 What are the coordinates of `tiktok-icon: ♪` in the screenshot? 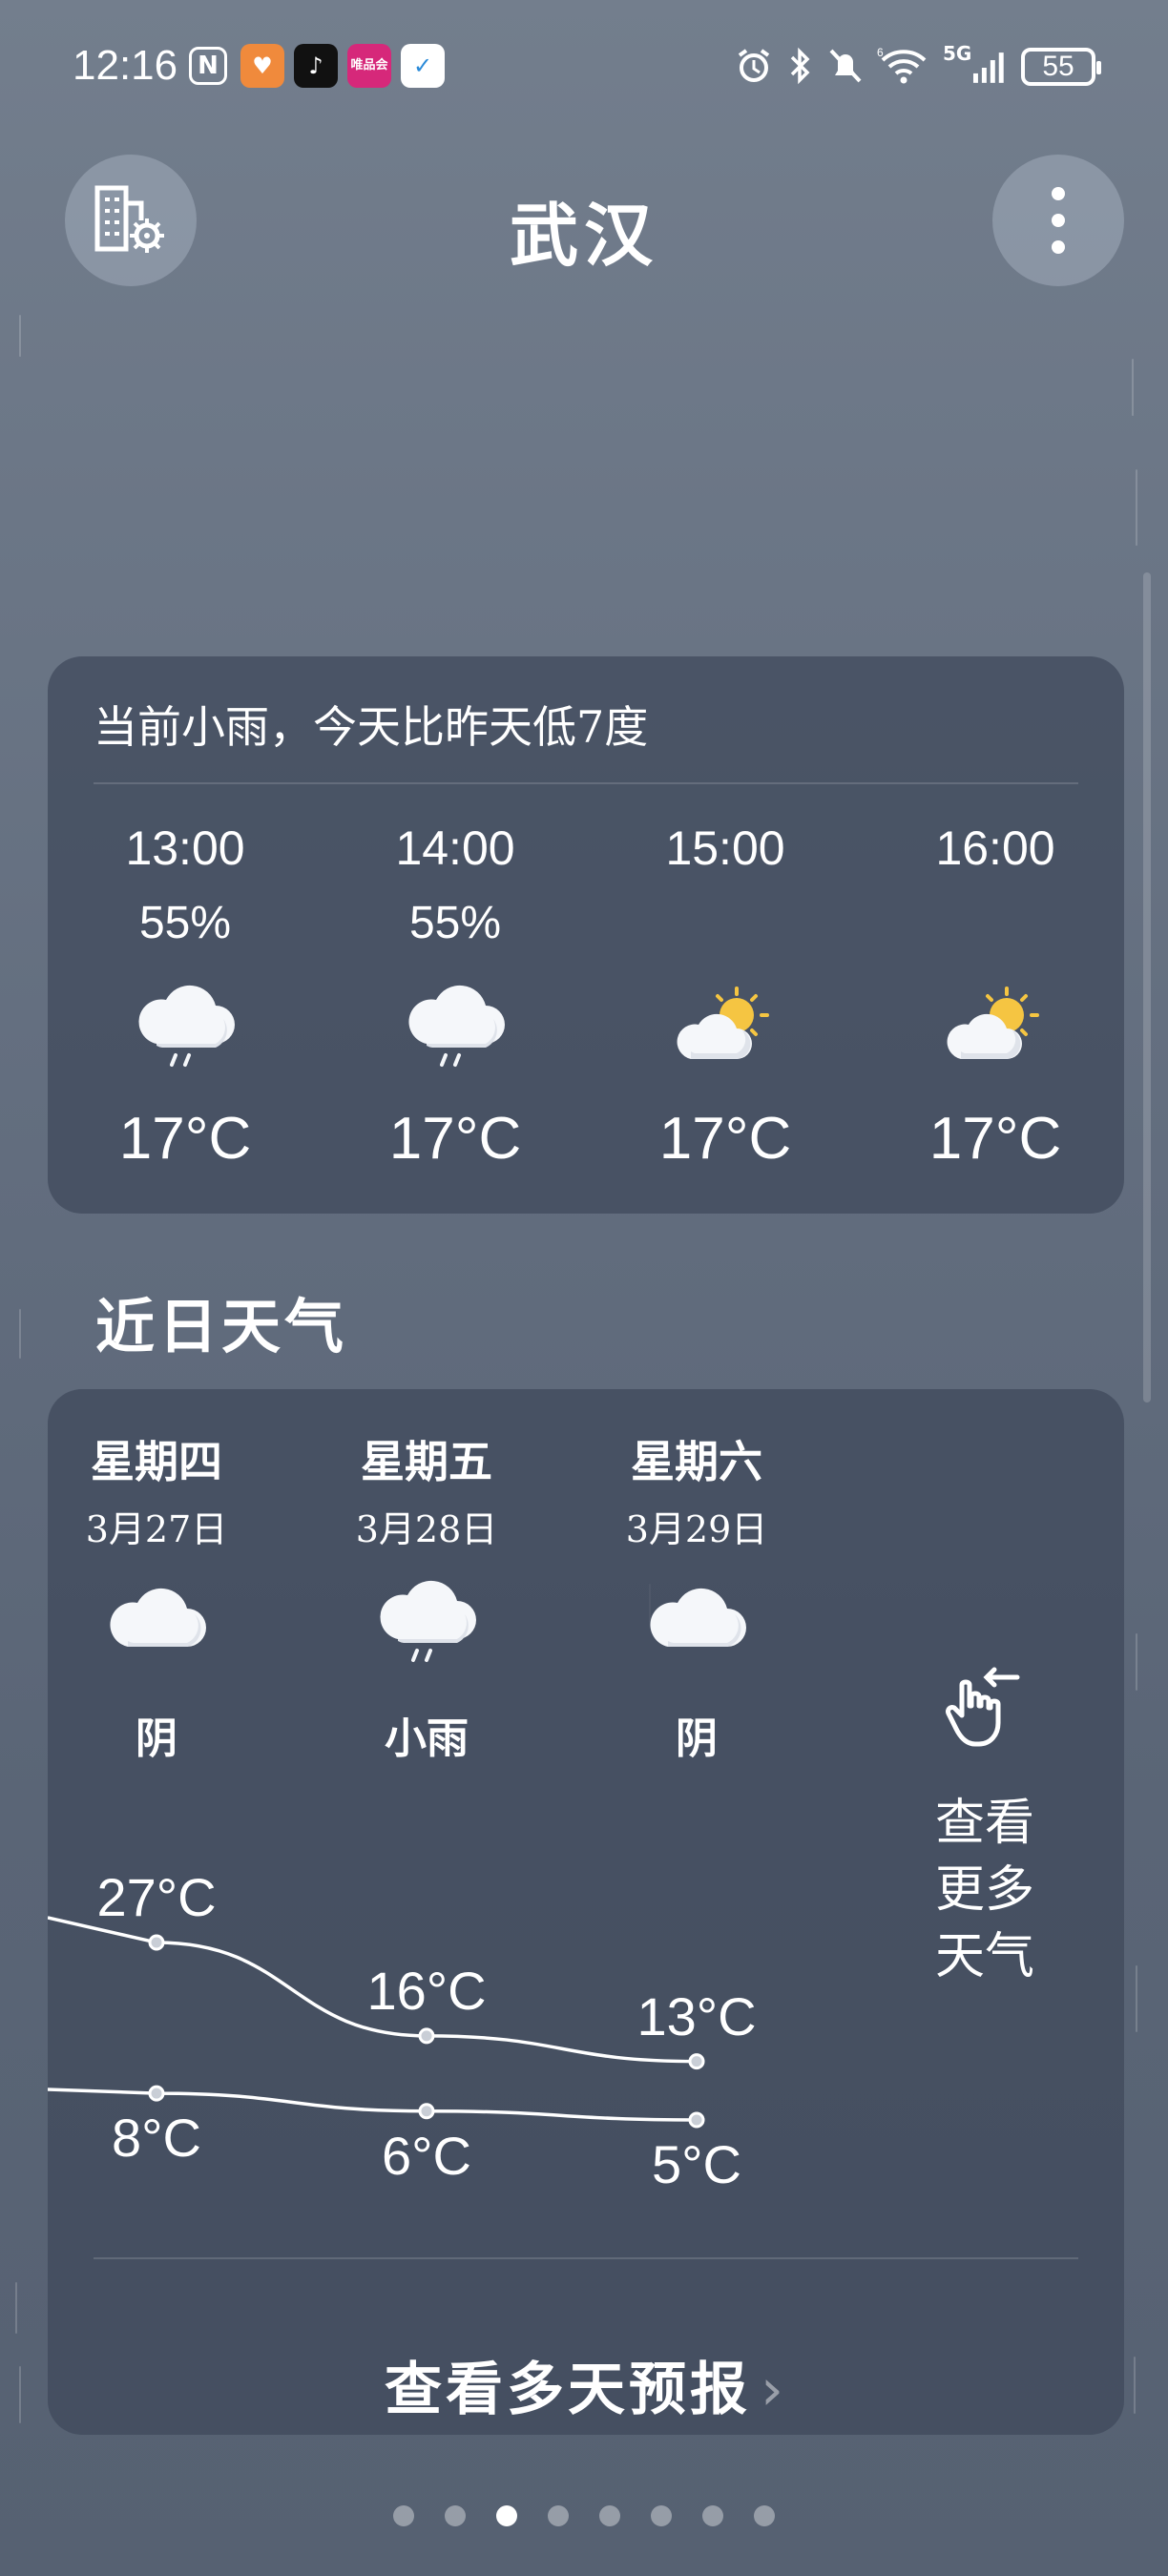 It's located at (316, 66).